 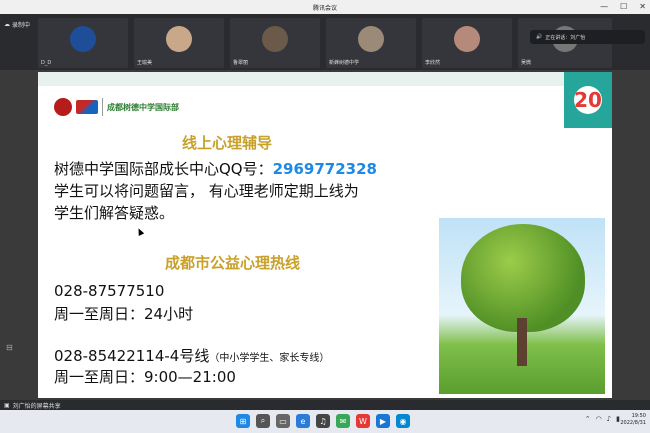 What do you see at coordinates (109, 291) in the screenshot?
I see `phone-1: 028-87577510` at bounding box center [109, 291].